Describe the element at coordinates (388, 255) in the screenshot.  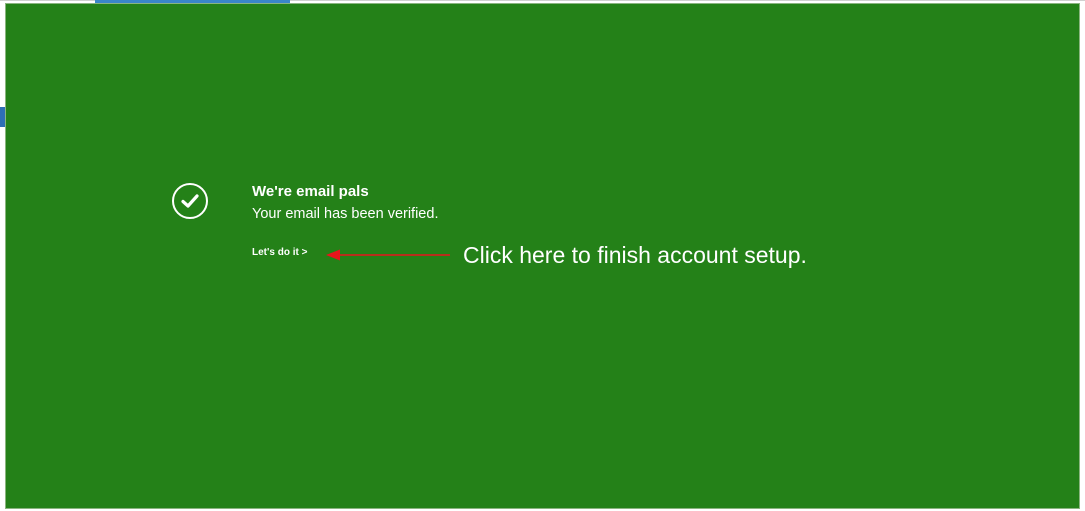
I see `red-arrow-left-icon` at that location.